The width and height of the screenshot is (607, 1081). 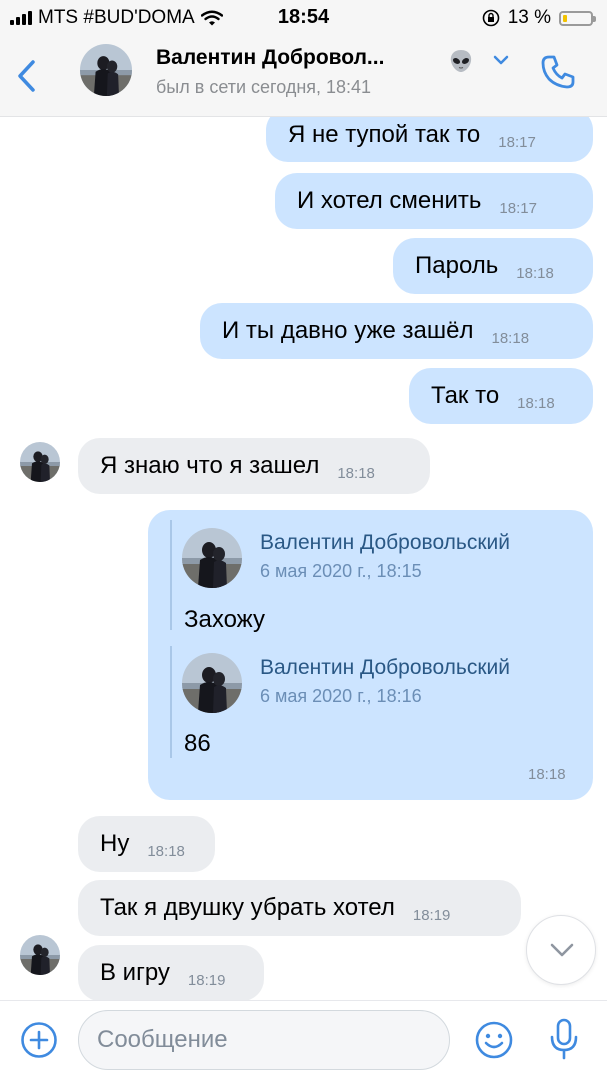 What do you see at coordinates (210, 465) in the screenshot?
I see `message-text: Я знаю что я зашел` at bounding box center [210, 465].